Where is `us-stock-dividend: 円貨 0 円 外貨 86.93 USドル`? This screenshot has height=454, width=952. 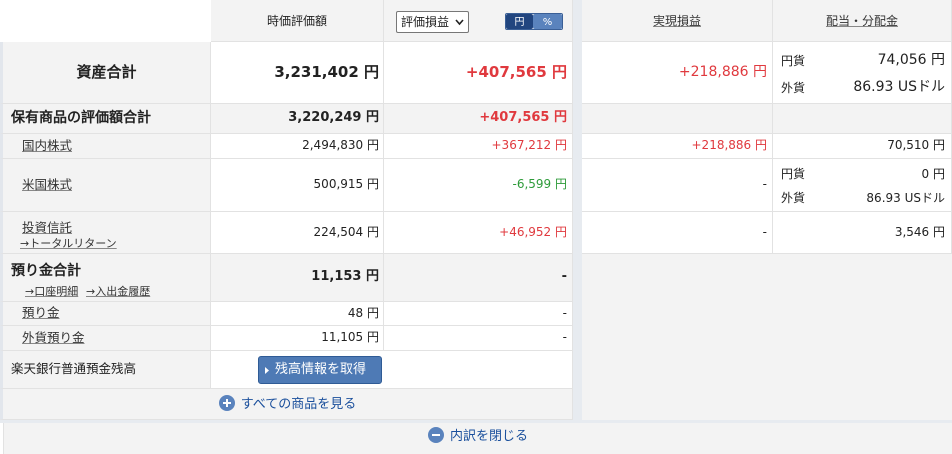
us-stock-dividend: 円貨 0 円 外貨 86.93 USドル is located at coordinates (862, 185).